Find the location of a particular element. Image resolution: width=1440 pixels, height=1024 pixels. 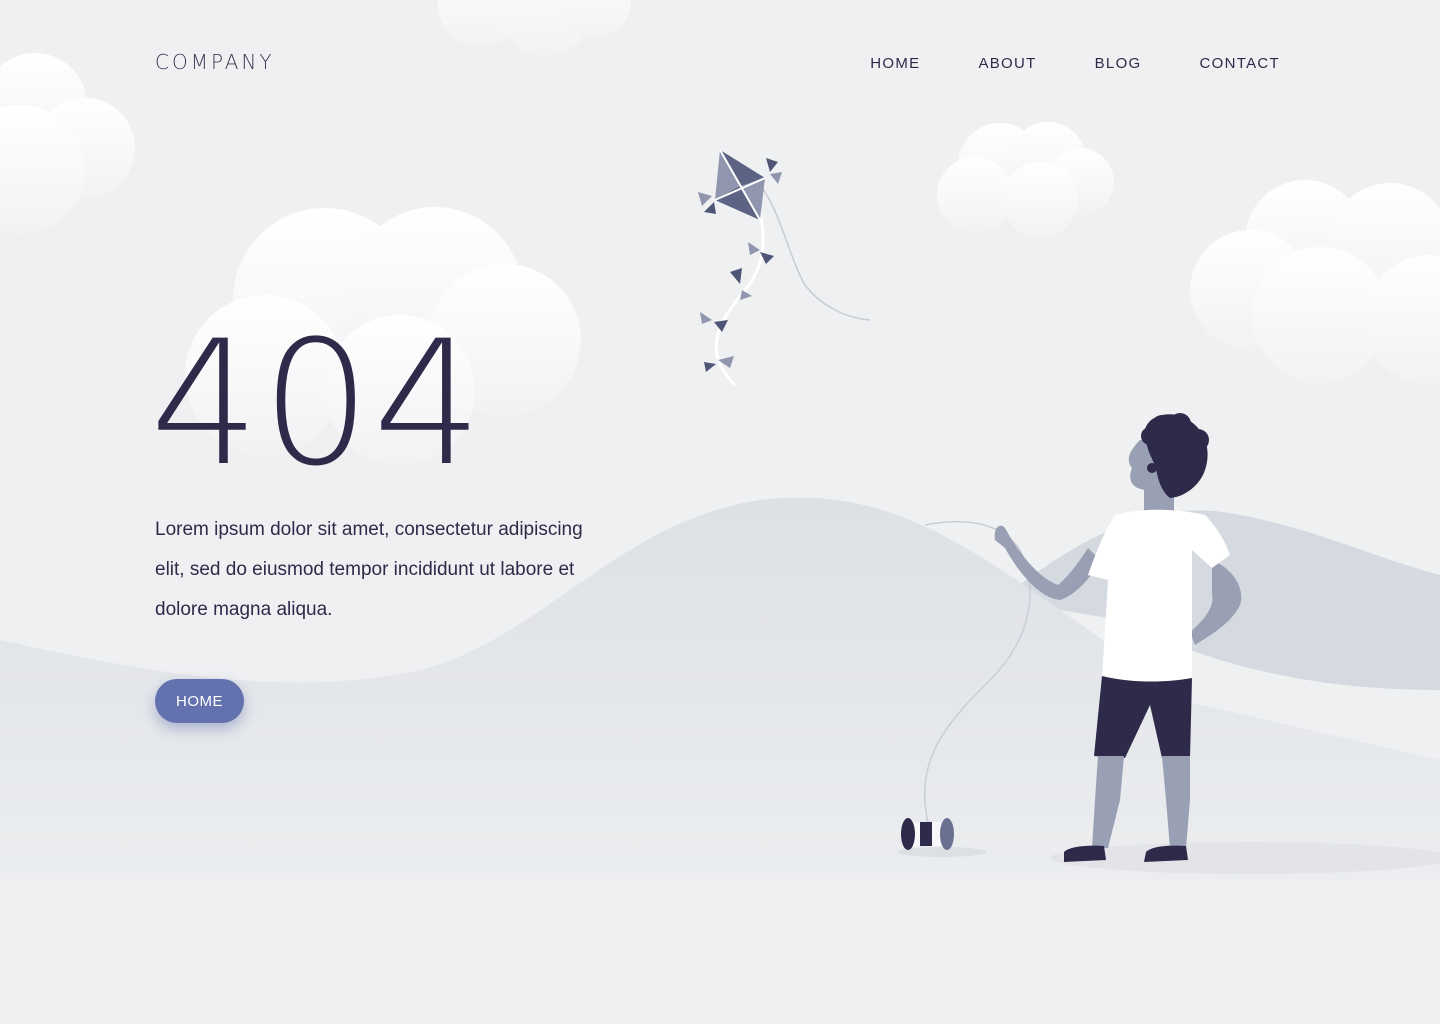

company-logo: COMPANY is located at coordinates (215, 62).